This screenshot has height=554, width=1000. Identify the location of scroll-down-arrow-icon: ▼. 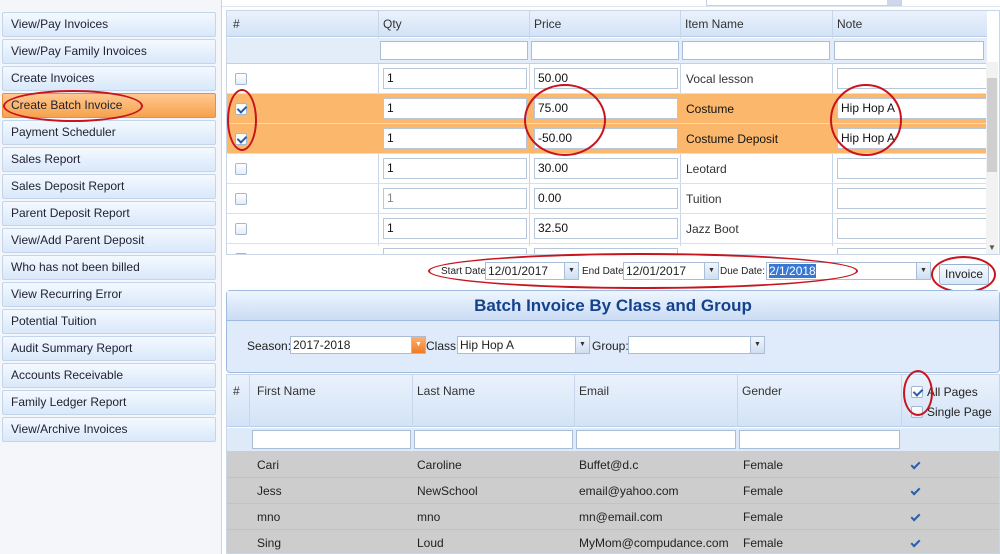
(992, 247).